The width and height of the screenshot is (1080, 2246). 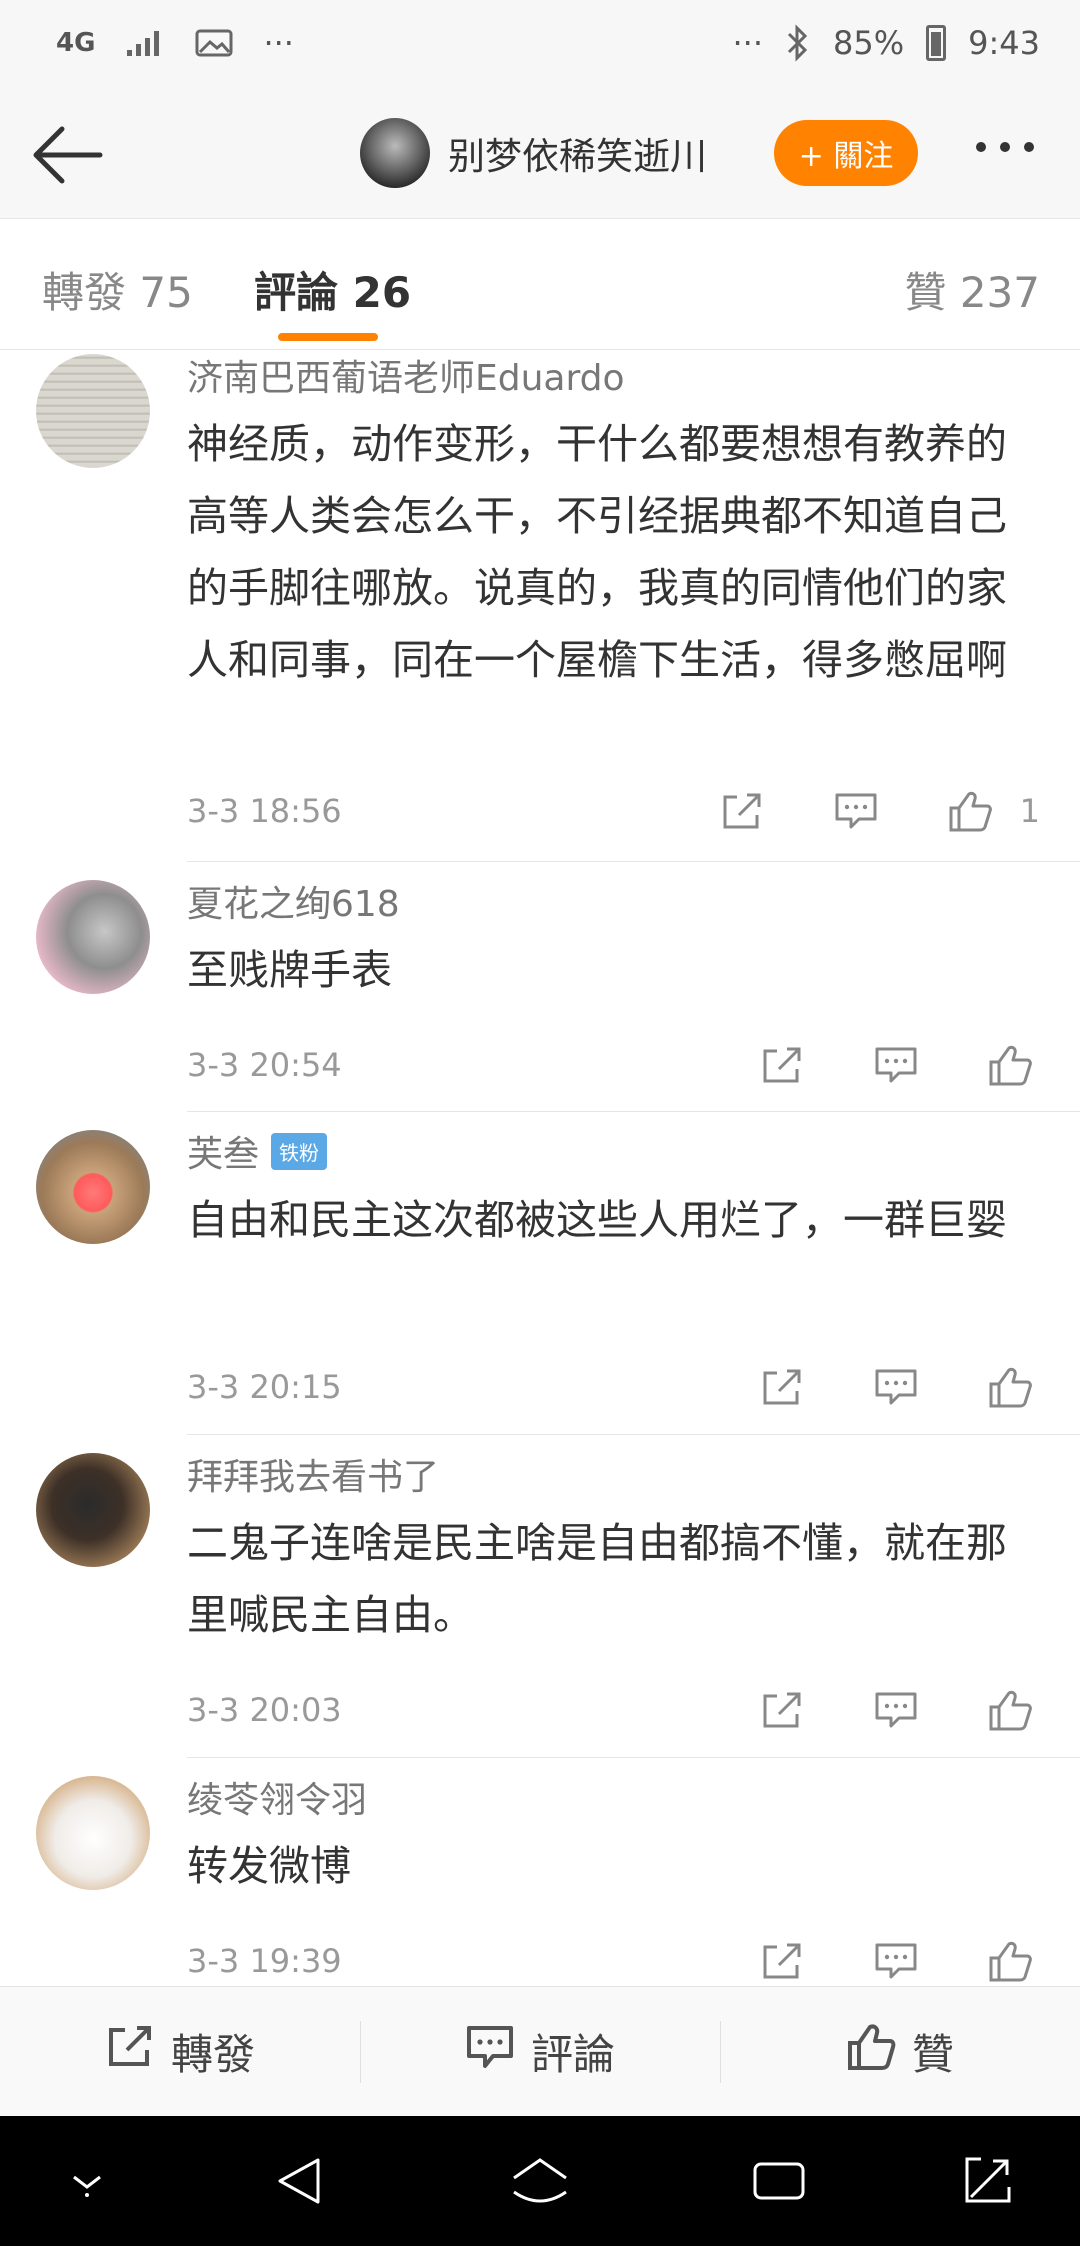 I want to click on like-label: 贊, so click(x=932, y=2054).